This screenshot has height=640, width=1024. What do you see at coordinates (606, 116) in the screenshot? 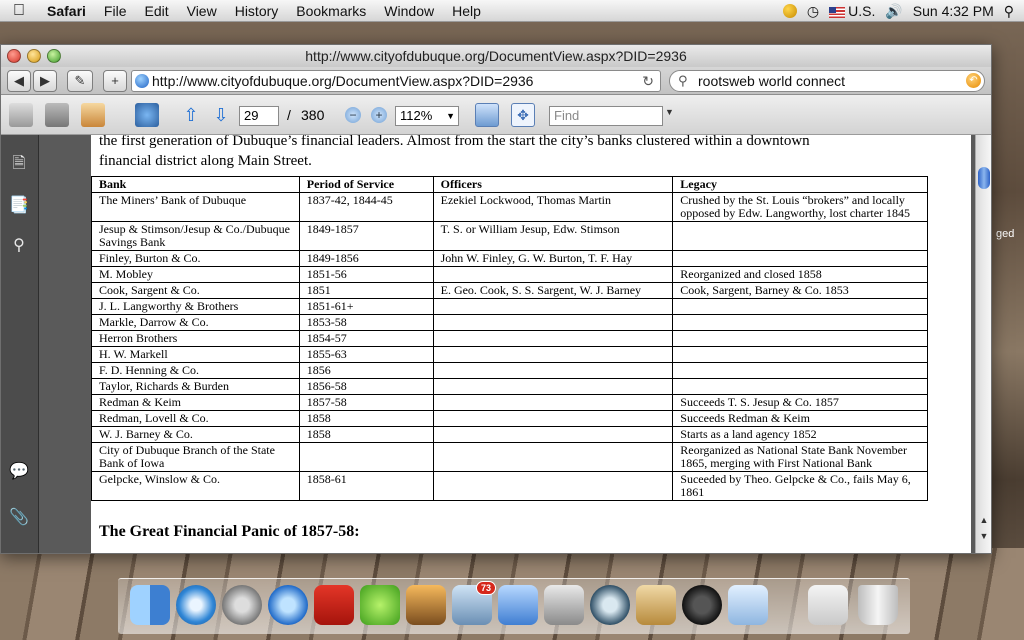
I see `find-input: Find` at bounding box center [606, 116].